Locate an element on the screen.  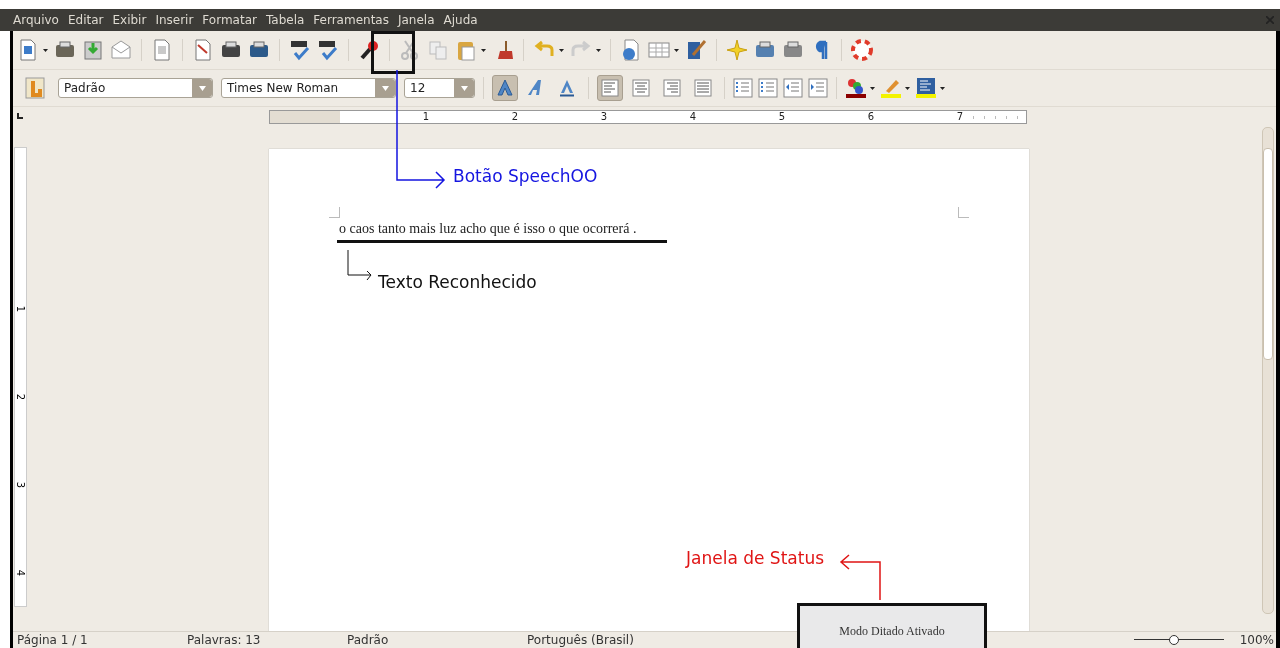
annotation-label: Janela de Status is located at coordinates (755, 558).